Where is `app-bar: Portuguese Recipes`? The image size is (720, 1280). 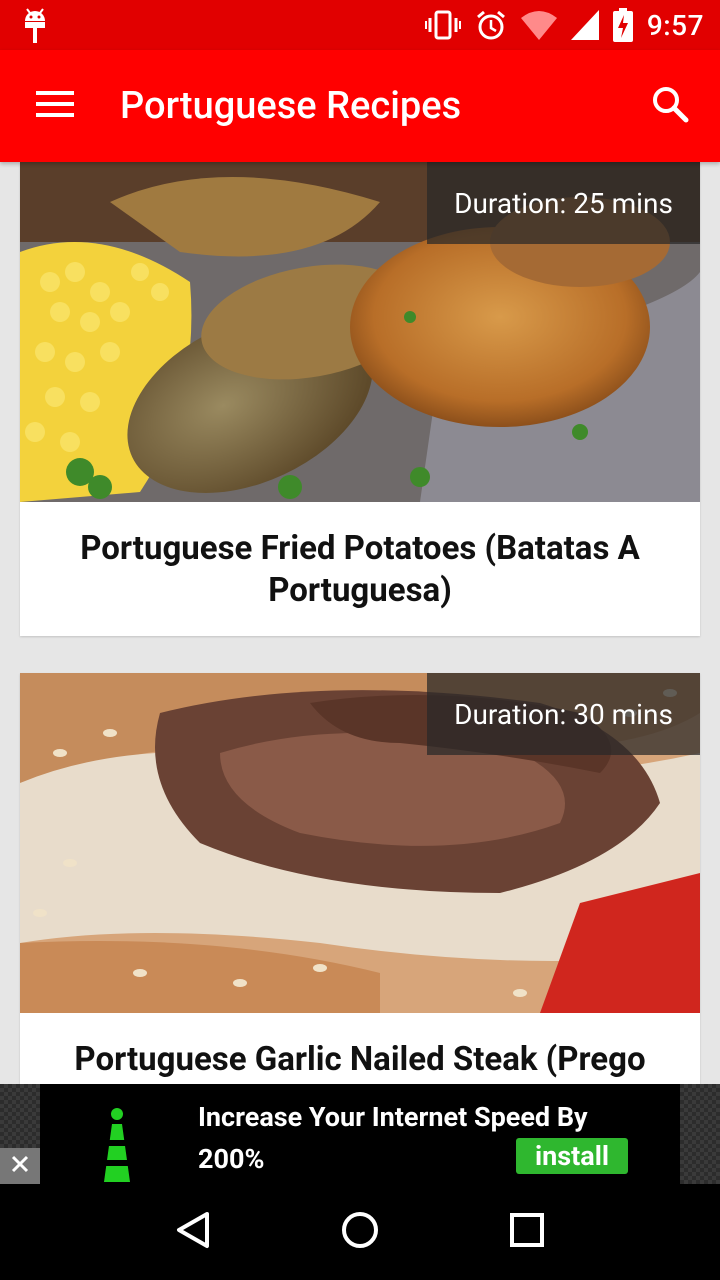
app-bar: Portuguese Recipes is located at coordinates (360, 106).